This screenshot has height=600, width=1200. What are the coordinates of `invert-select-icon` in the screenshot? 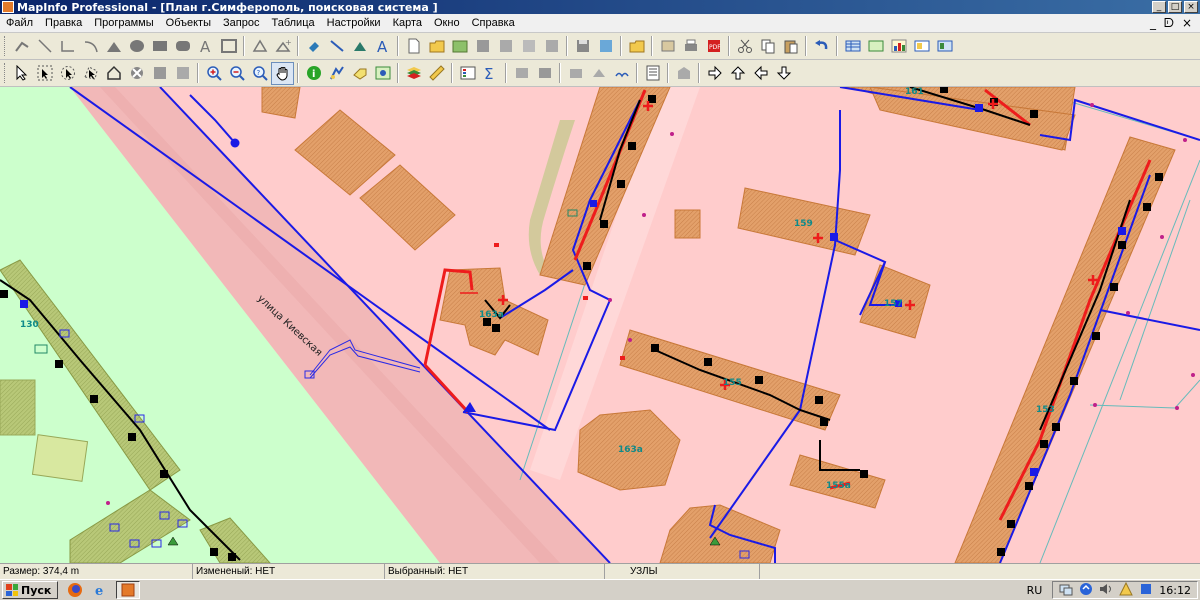 It's located at (182, 73).